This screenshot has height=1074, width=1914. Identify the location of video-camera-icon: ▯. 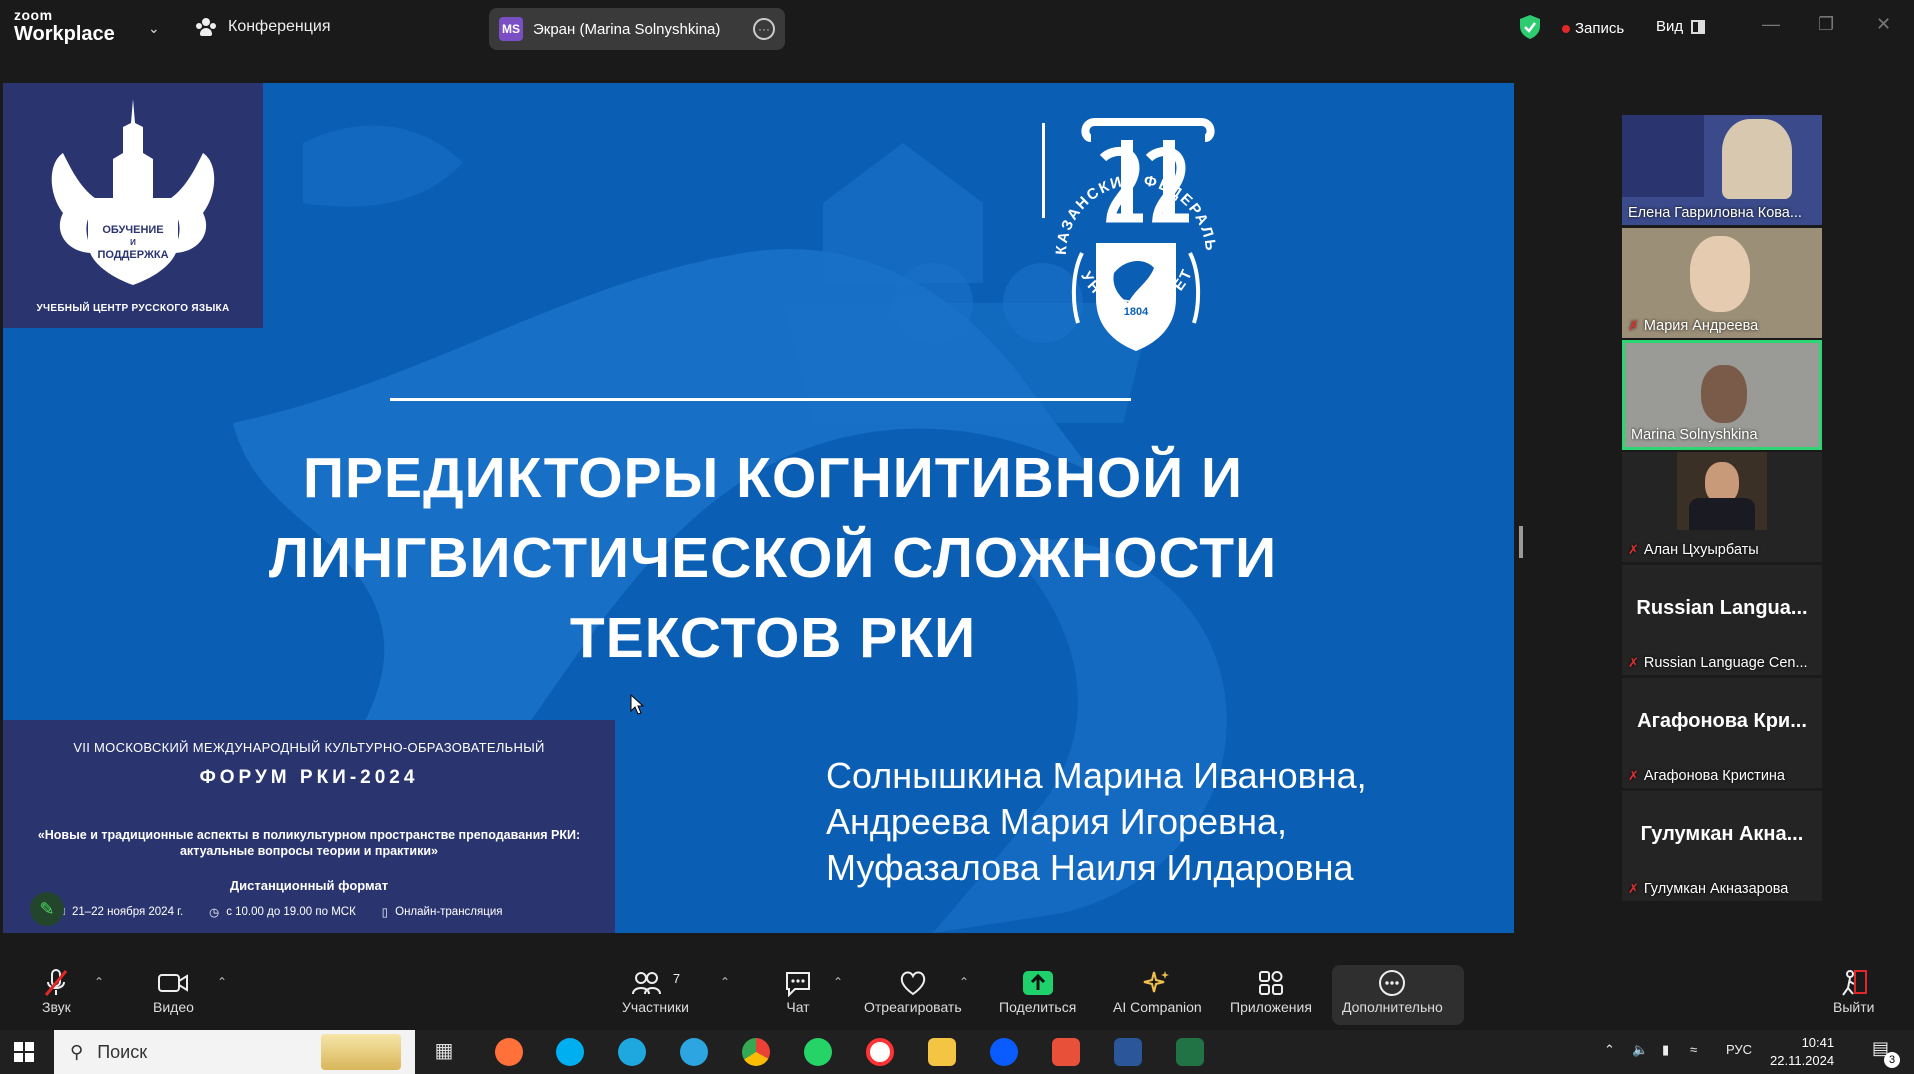
(385, 913).